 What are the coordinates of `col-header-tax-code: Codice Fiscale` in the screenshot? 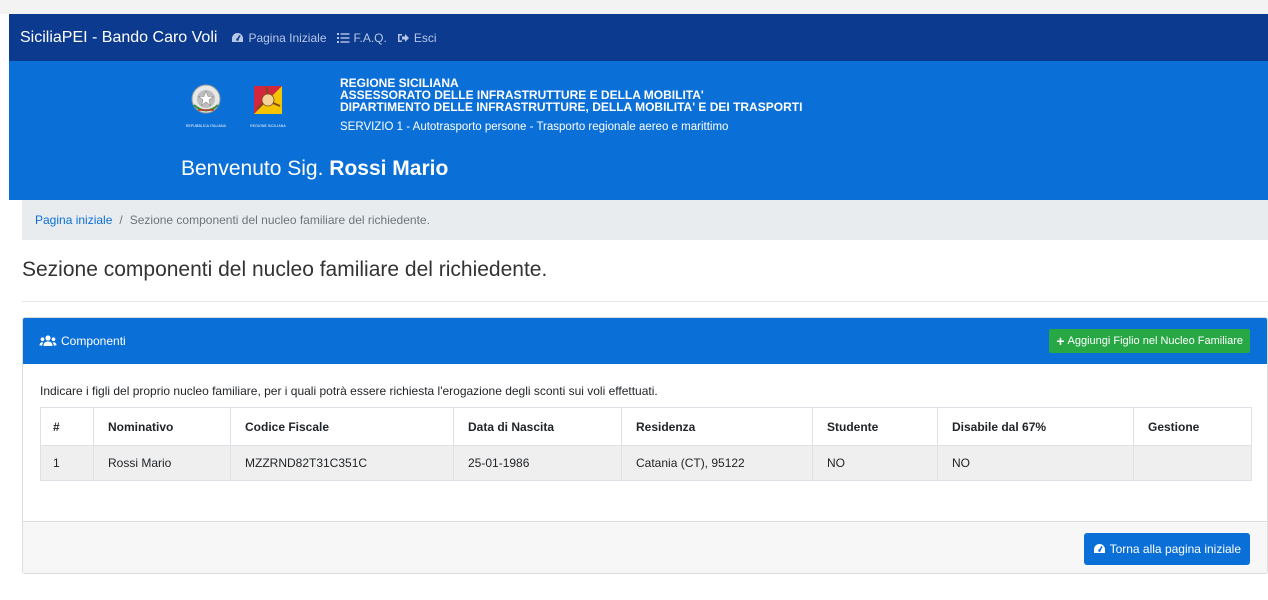 It's located at (342, 426).